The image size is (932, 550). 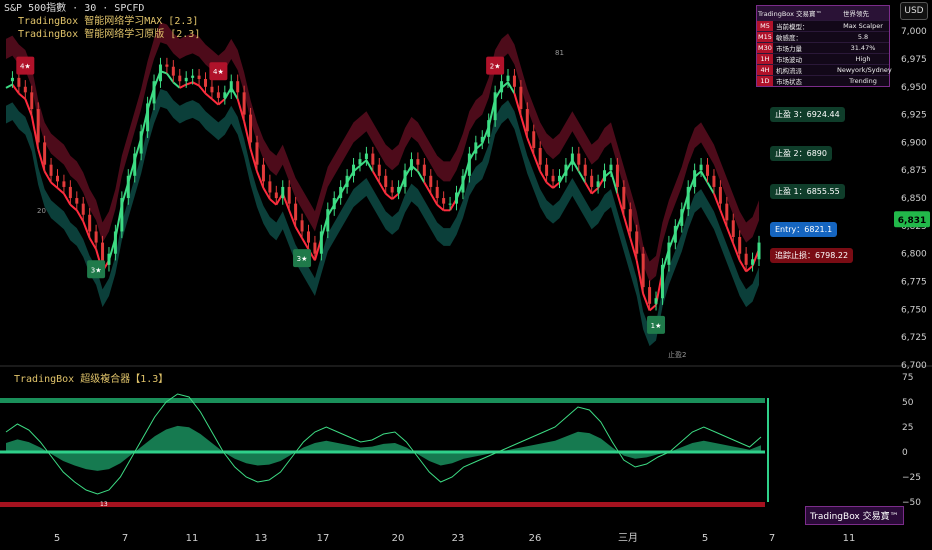 What do you see at coordinates (911, 503) in the screenshot?
I see `osc-tick-label: −50` at bounding box center [911, 503].